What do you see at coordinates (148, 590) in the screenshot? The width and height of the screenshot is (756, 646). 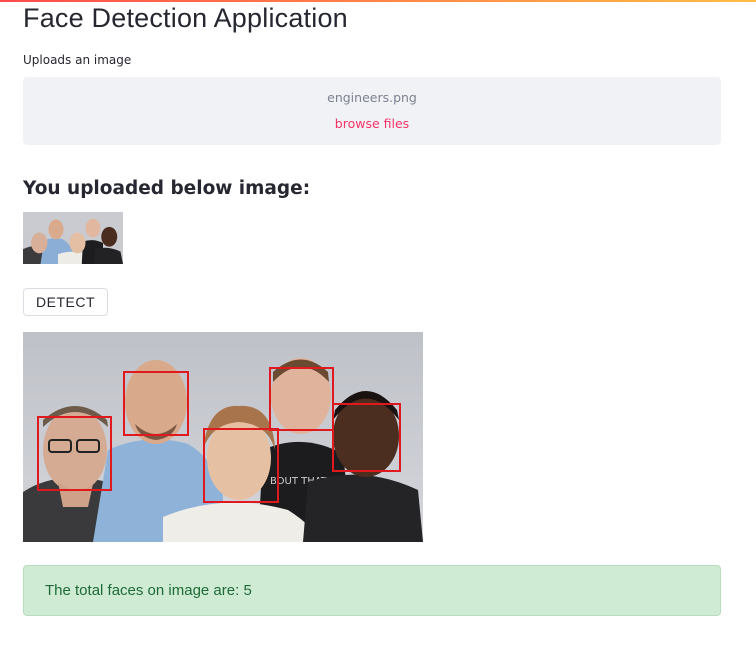 I see `face-count-message: The total faces on image are: 5` at bounding box center [148, 590].